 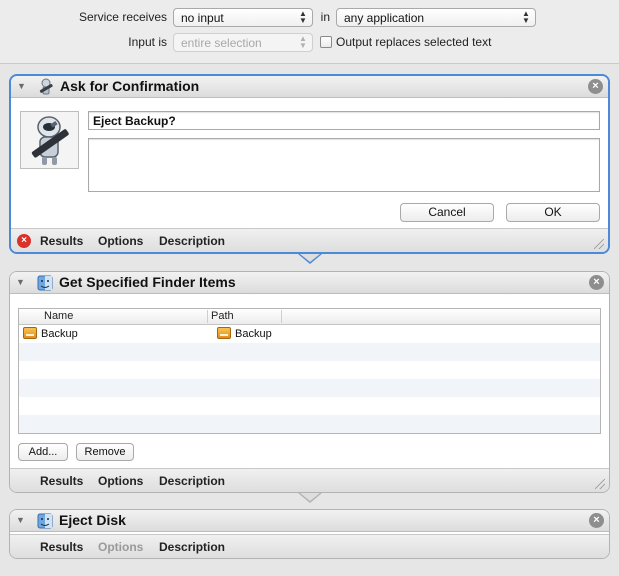 What do you see at coordinates (344, 120) in the screenshot?
I see `confirmation-message-field: Eject Backup?` at bounding box center [344, 120].